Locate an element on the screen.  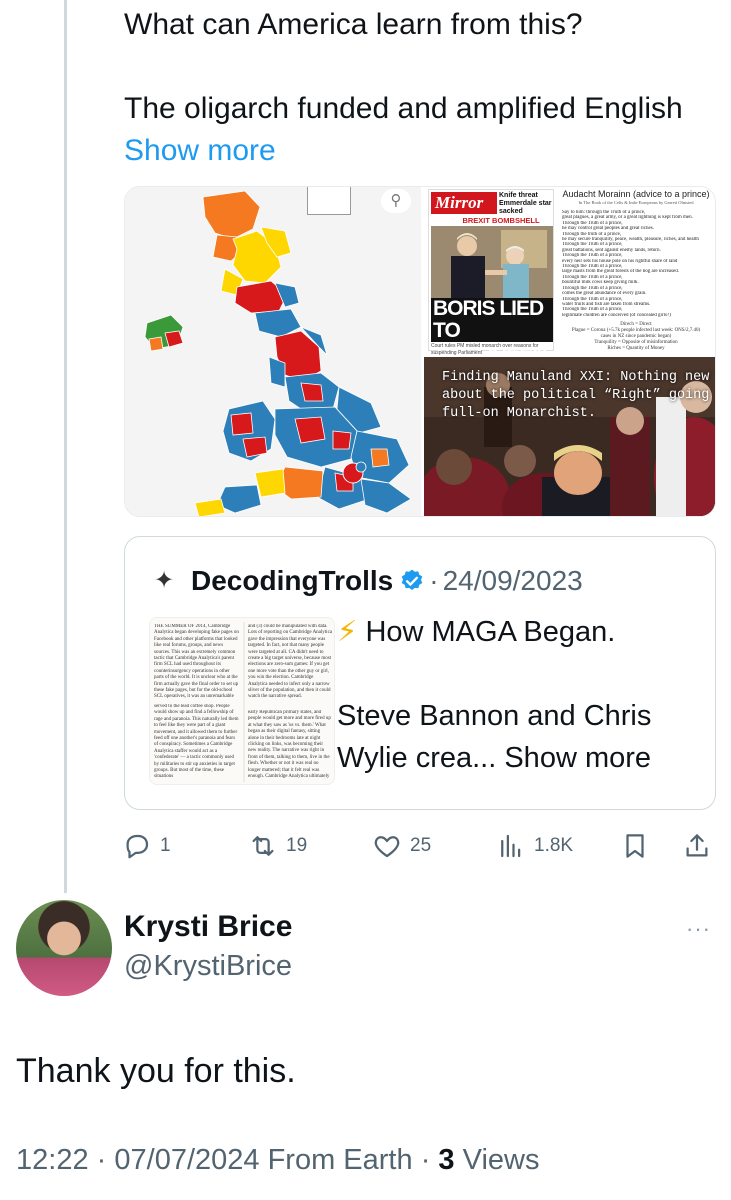
like-count: 25 is located at coordinates (421, 845).